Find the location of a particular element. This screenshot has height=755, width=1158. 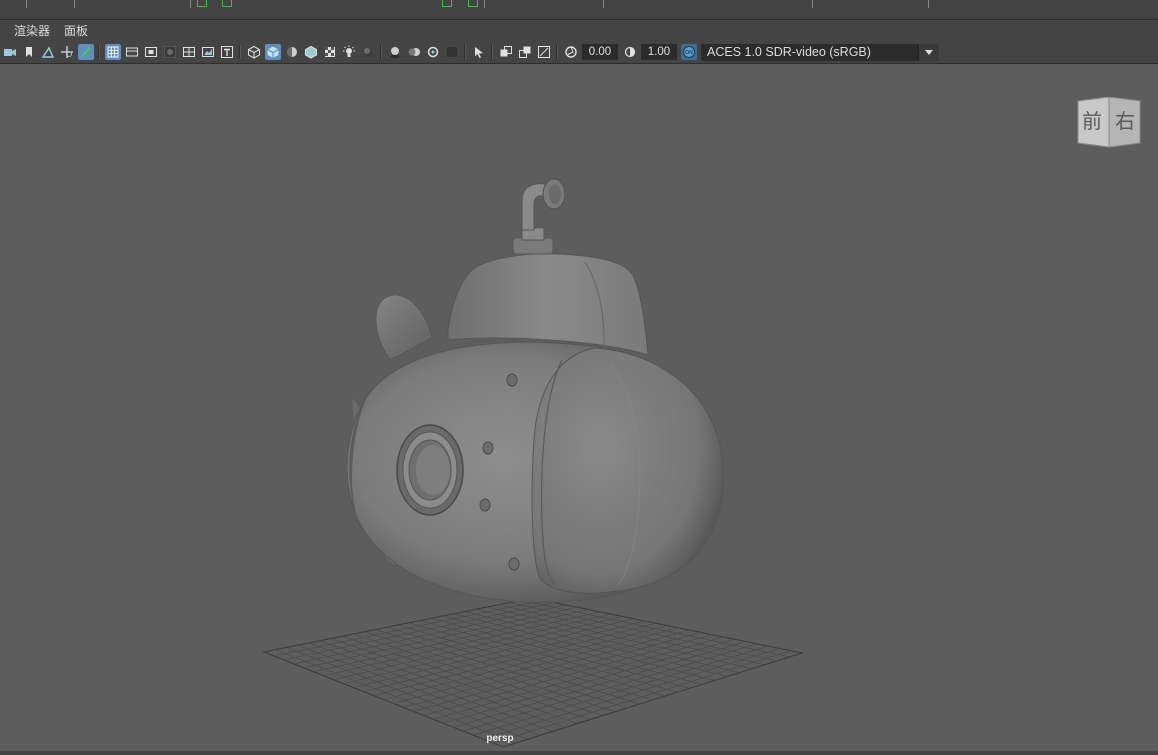

ground-grid is located at coordinates (533, 672).